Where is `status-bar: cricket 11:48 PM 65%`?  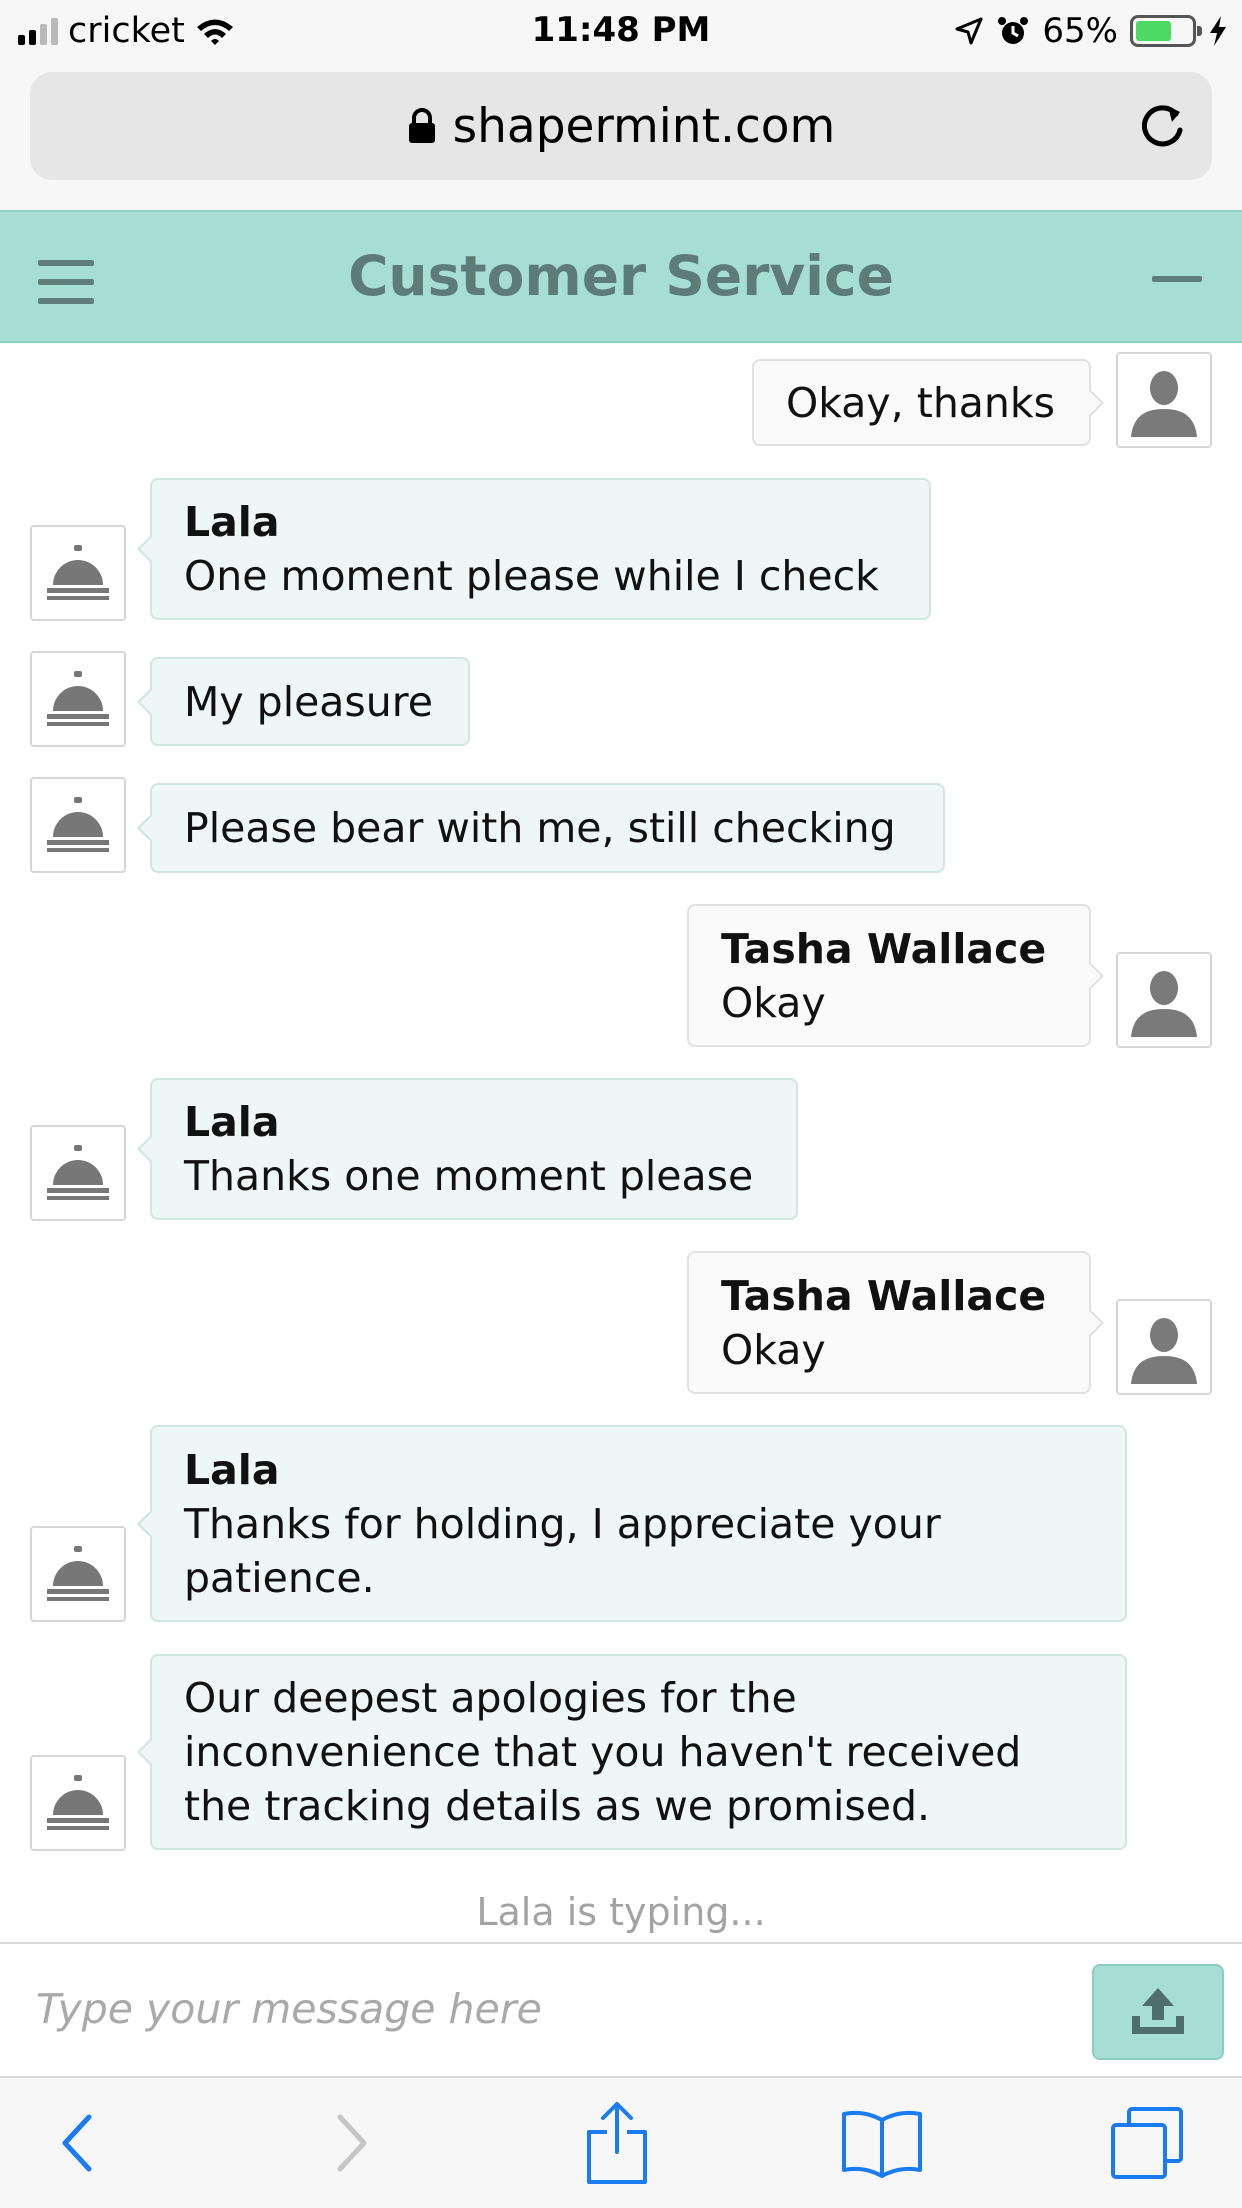 status-bar: cricket 11:48 PM 65% is located at coordinates (621, 31).